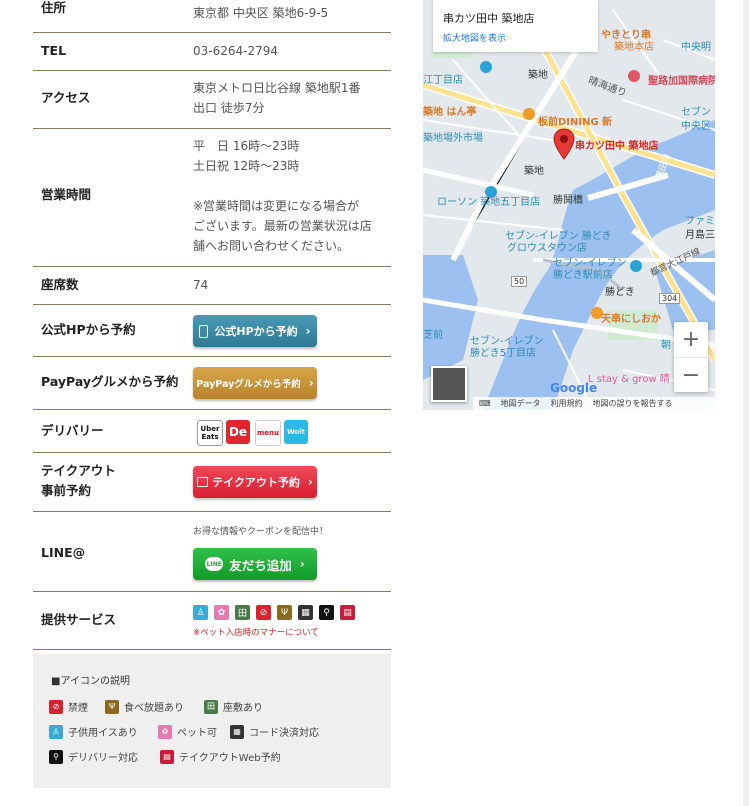  What do you see at coordinates (204, 331) in the screenshot?
I see `smartphone-icon` at bounding box center [204, 331].